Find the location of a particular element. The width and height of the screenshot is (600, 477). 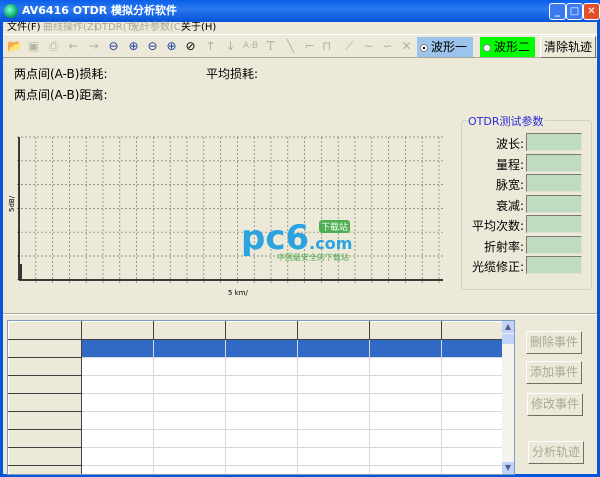

otdr-params-group: OTDR测试参数 波长: 量程: 脉宽: 衰减: 平均次数: 折射率: 光缆修正: is located at coordinates (526, 201).